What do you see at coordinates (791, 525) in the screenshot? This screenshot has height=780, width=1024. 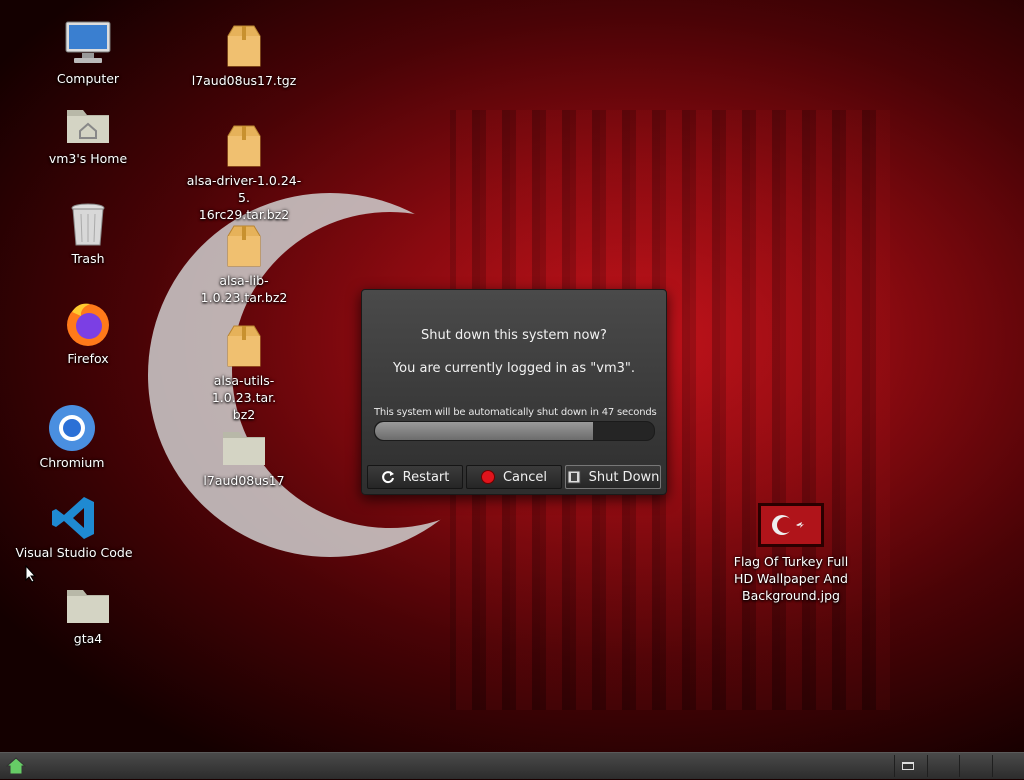 I see `image-thumbnail-icon` at bounding box center [791, 525].